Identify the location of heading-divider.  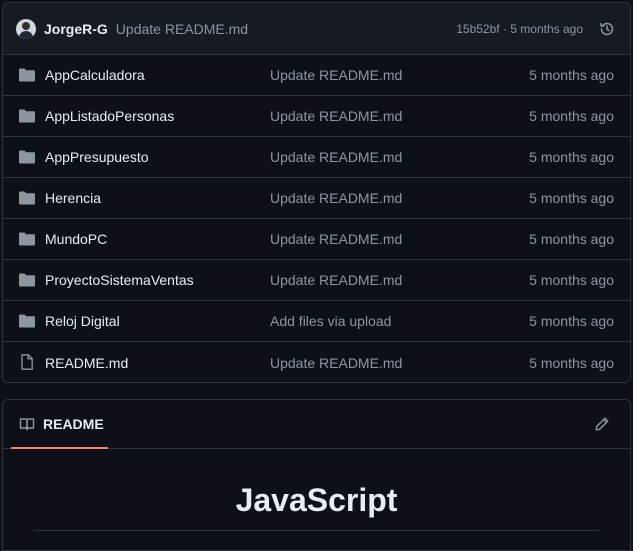
(316, 530).